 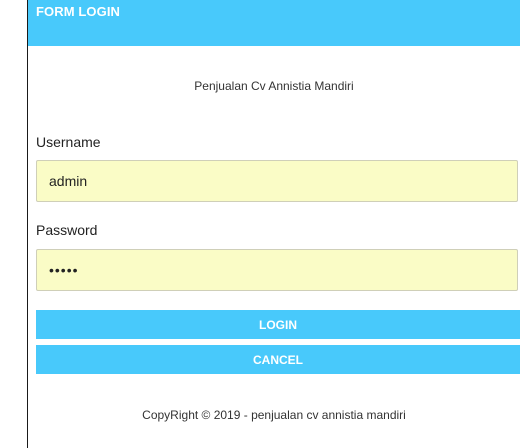 I want to click on form-header: FORM LOGIN, so click(x=274, y=23).